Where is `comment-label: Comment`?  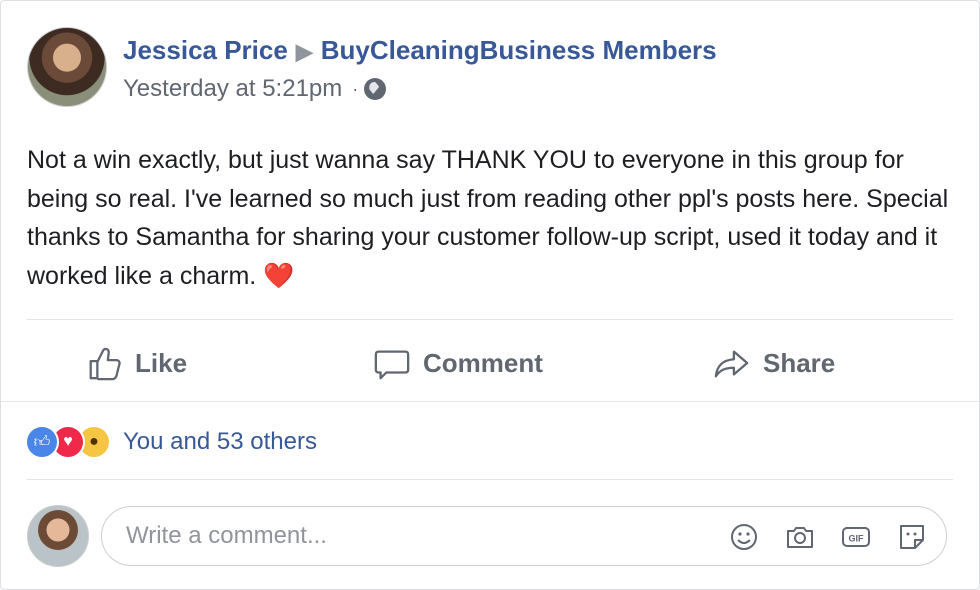
comment-label: Comment is located at coordinates (483, 362).